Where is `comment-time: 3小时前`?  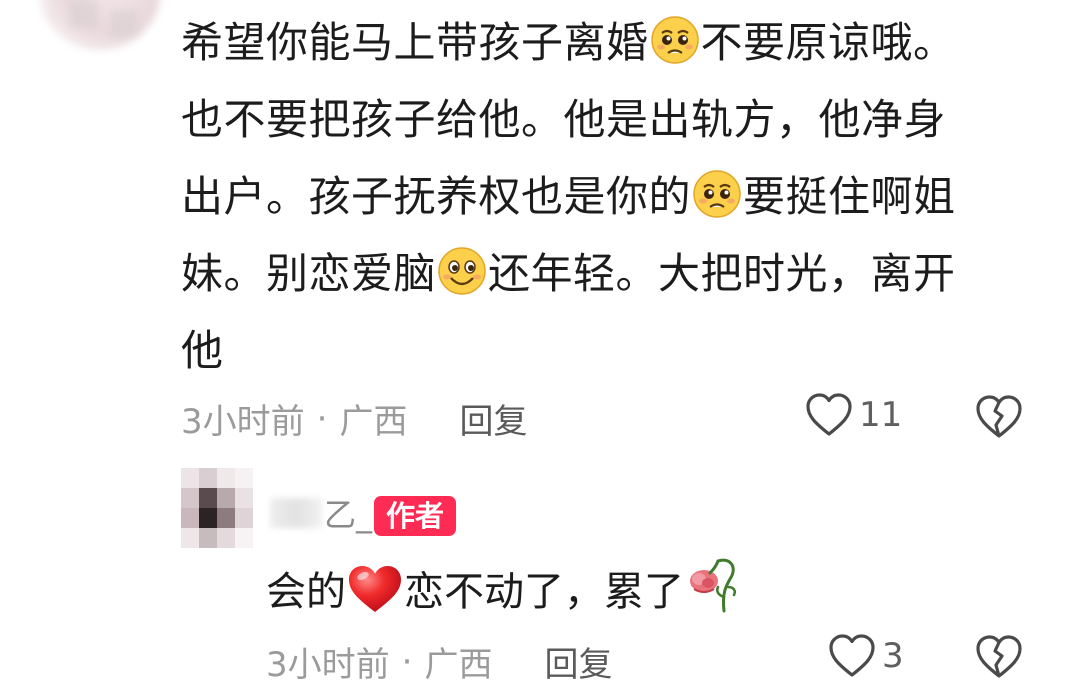 comment-time: 3小时前 is located at coordinates (243, 422).